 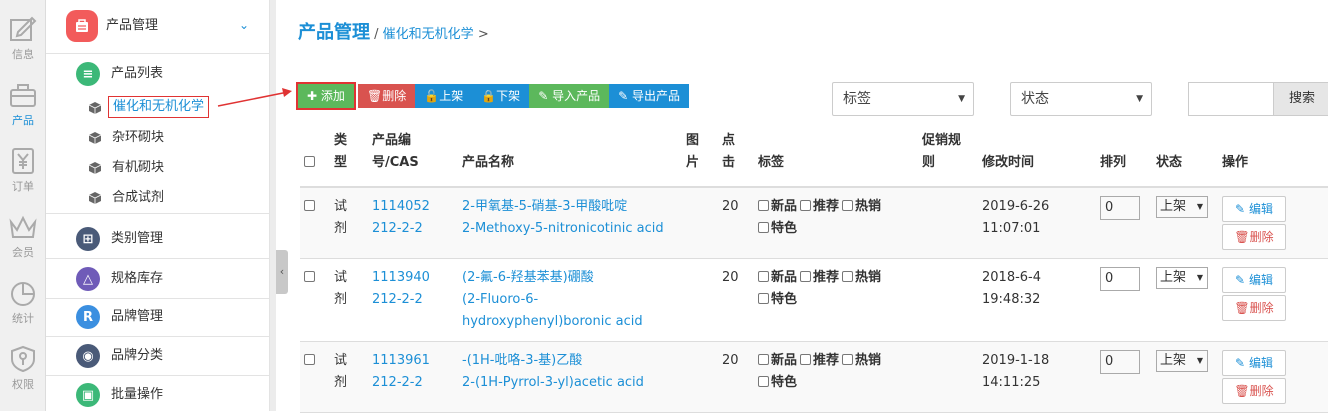 I want to click on product-name-line: hydroxyphenyl)boronic acid, so click(x=552, y=321).